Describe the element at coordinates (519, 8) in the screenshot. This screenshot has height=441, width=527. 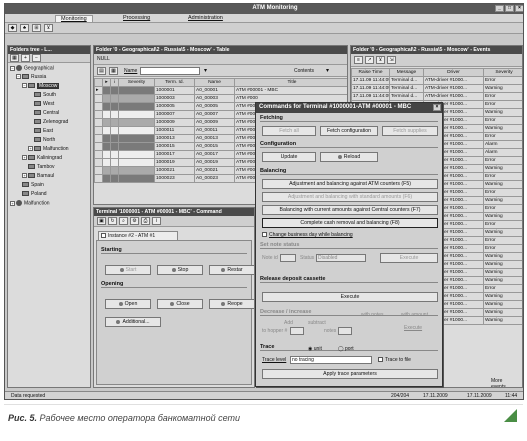
I see `close-button: ×` at that location.